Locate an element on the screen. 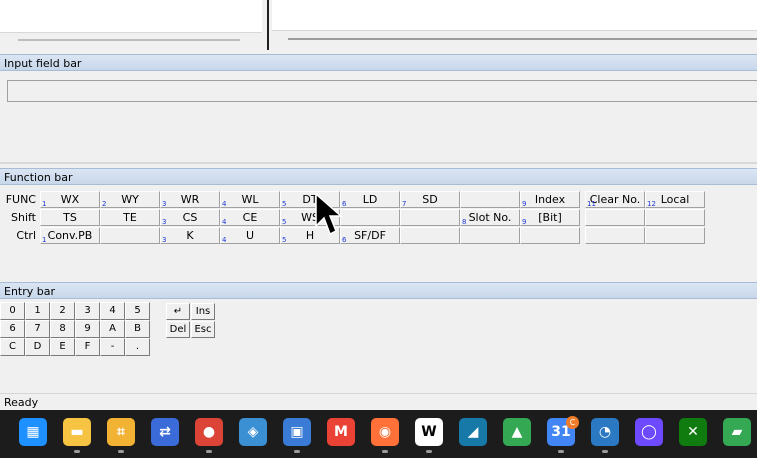 This screenshot has height=458, width=757. function-key: 1 WX is located at coordinates (70, 199).